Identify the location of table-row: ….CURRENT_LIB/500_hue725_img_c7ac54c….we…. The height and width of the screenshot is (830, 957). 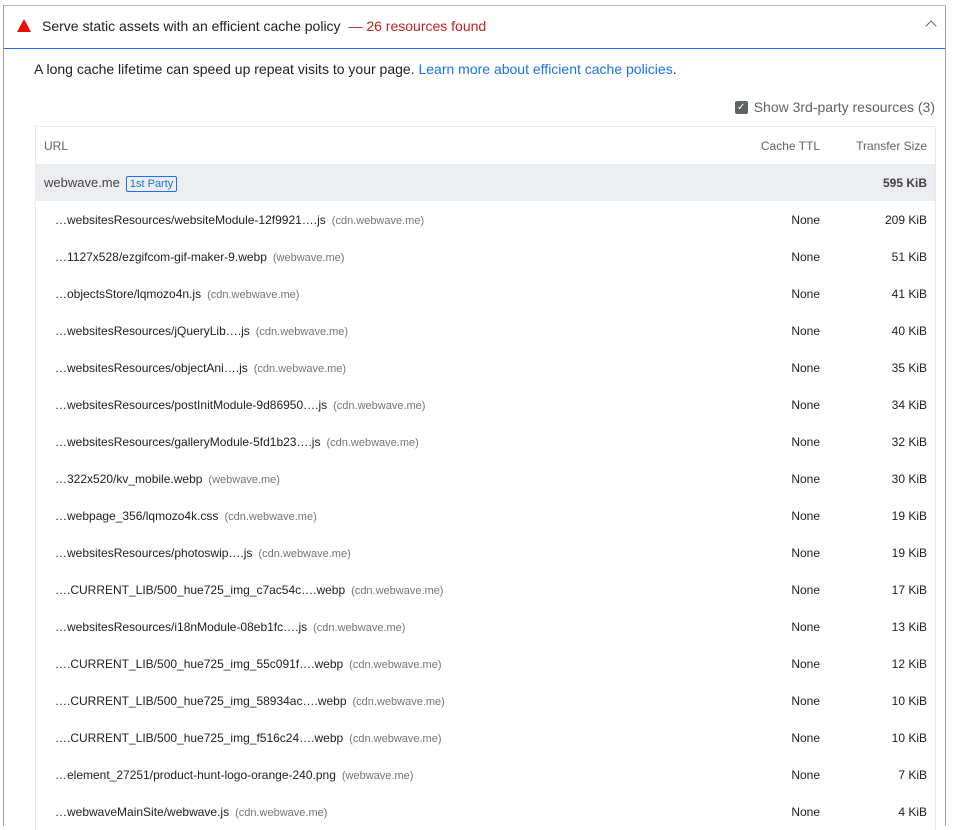
(485, 589).